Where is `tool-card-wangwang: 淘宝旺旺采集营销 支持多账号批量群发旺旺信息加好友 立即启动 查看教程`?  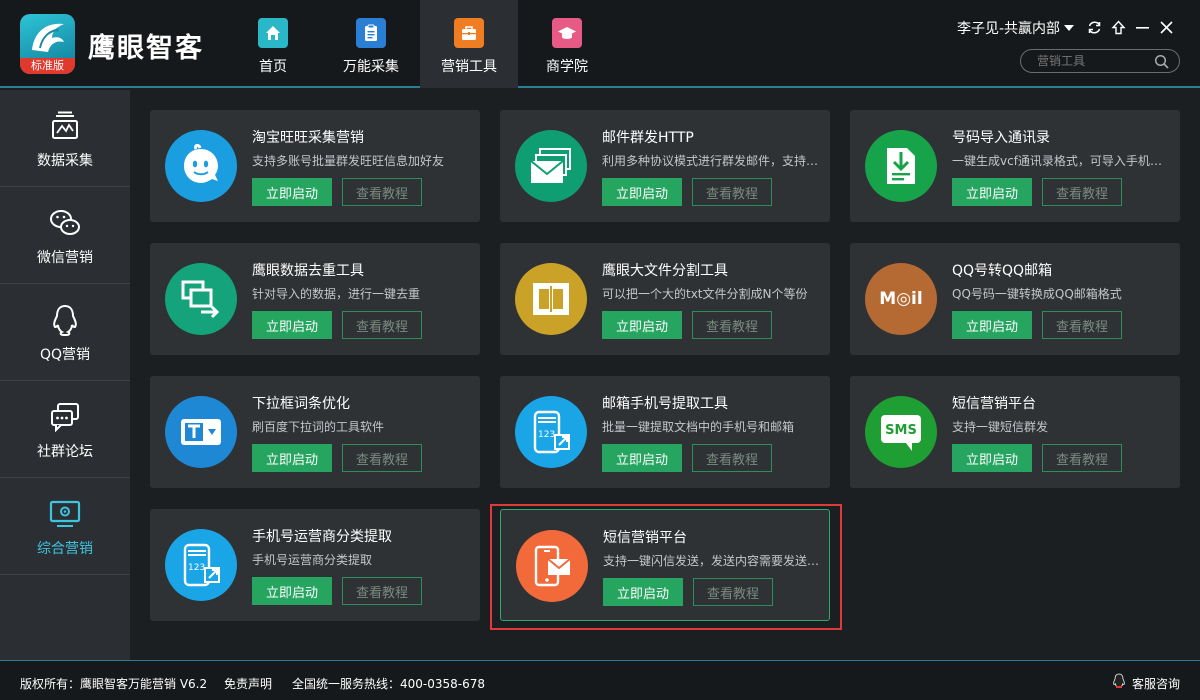 tool-card-wangwang: 淘宝旺旺采集营销 支持多账号批量群发旺旺信息加好友 立即启动 查看教程 is located at coordinates (315, 166).